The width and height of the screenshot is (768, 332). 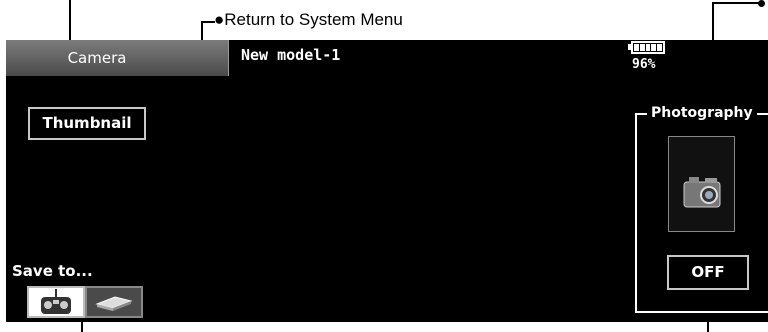 I want to click on save-to-card-button, so click(x=114, y=302).